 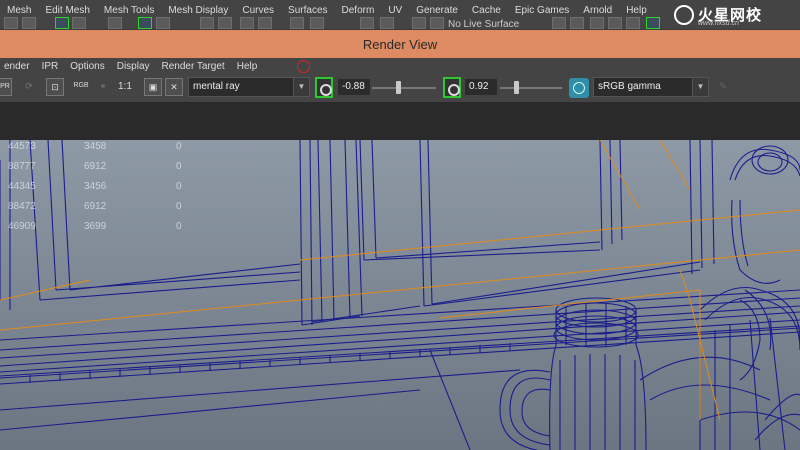 I want to click on exposure-field: -0.88, so click(x=354, y=87).